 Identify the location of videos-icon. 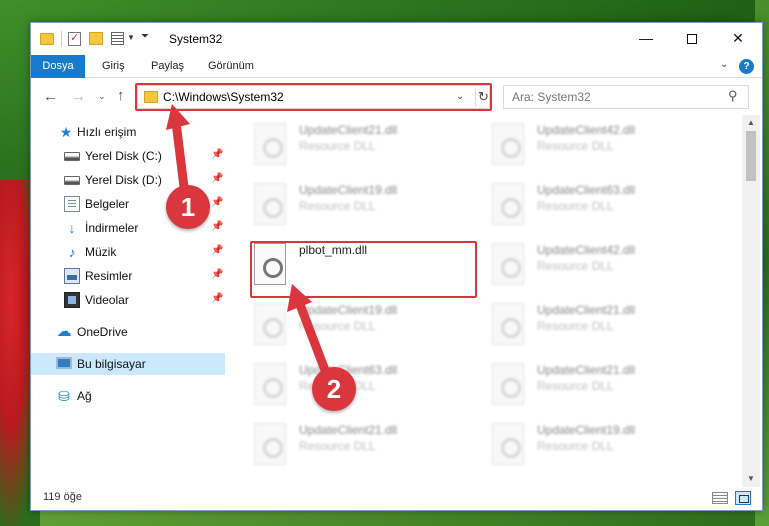
(72, 300).